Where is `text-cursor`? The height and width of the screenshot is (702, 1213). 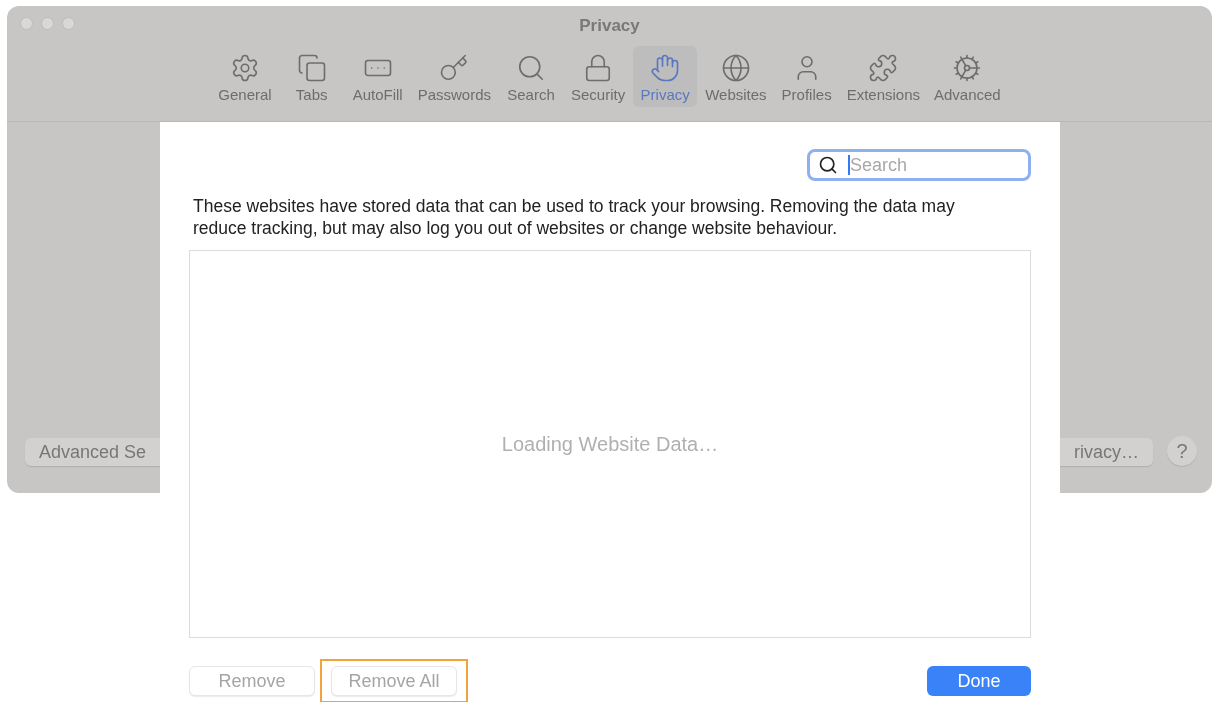 text-cursor is located at coordinates (849, 165).